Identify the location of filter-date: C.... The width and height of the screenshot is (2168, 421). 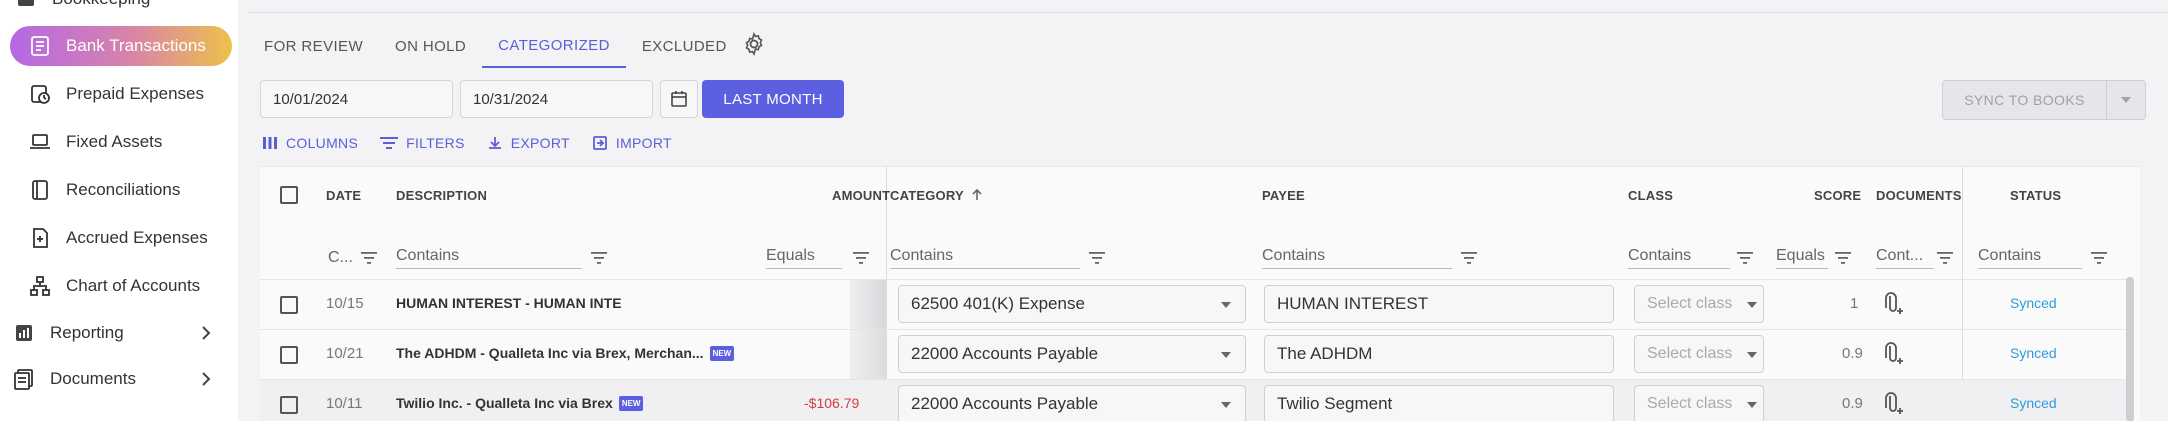
(340, 258).